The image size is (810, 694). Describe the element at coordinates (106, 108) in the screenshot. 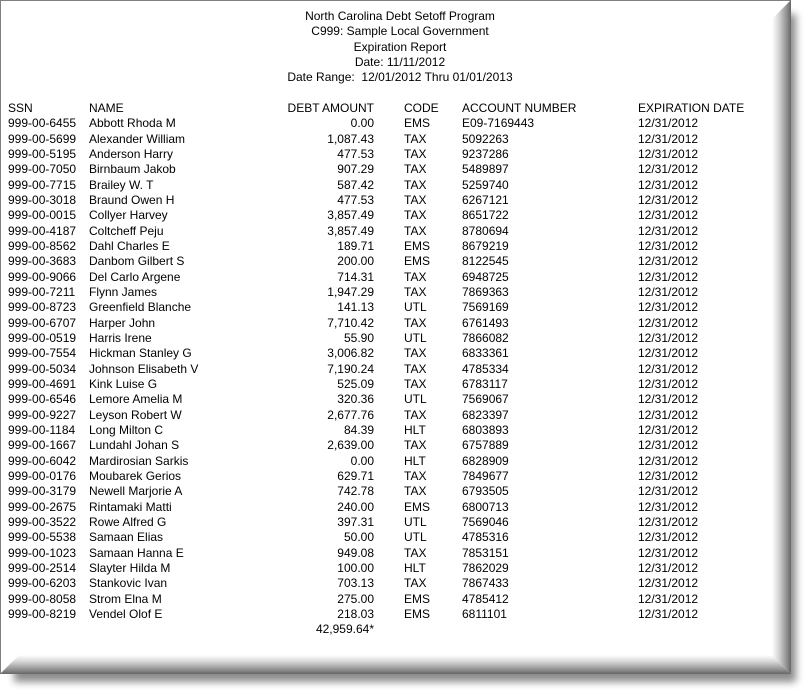

I see `column-header-name: NAME` at that location.